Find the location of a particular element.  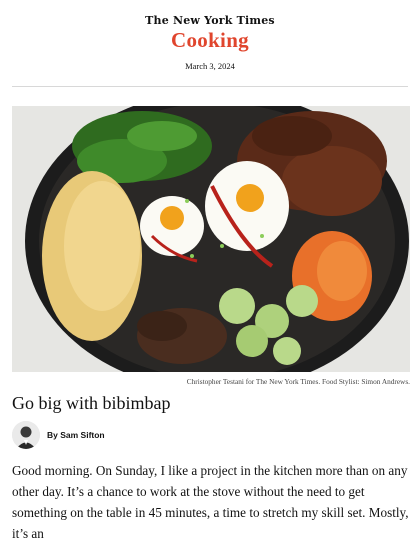

author-name: By Sam Sifton is located at coordinates (76, 435).